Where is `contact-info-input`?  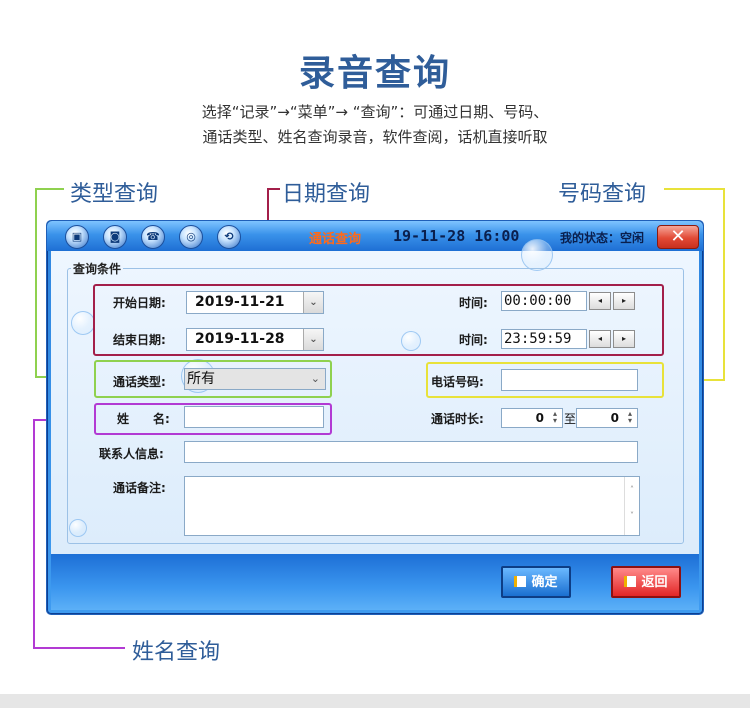
contact-info-input is located at coordinates (411, 452).